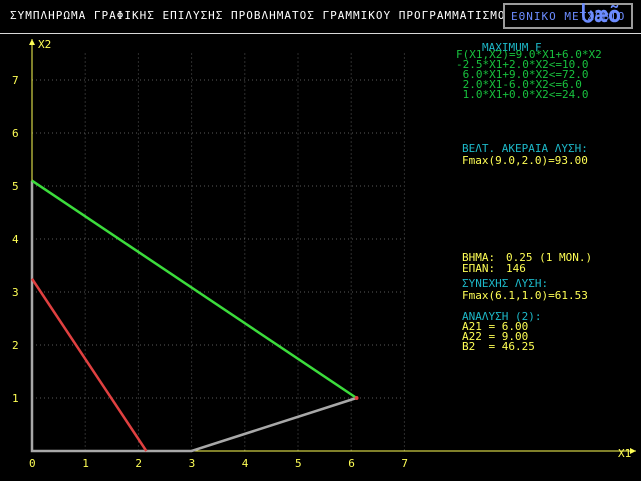  What do you see at coordinates (15, 133) in the screenshot?
I see `y-tick-label: 6` at bounding box center [15, 133].